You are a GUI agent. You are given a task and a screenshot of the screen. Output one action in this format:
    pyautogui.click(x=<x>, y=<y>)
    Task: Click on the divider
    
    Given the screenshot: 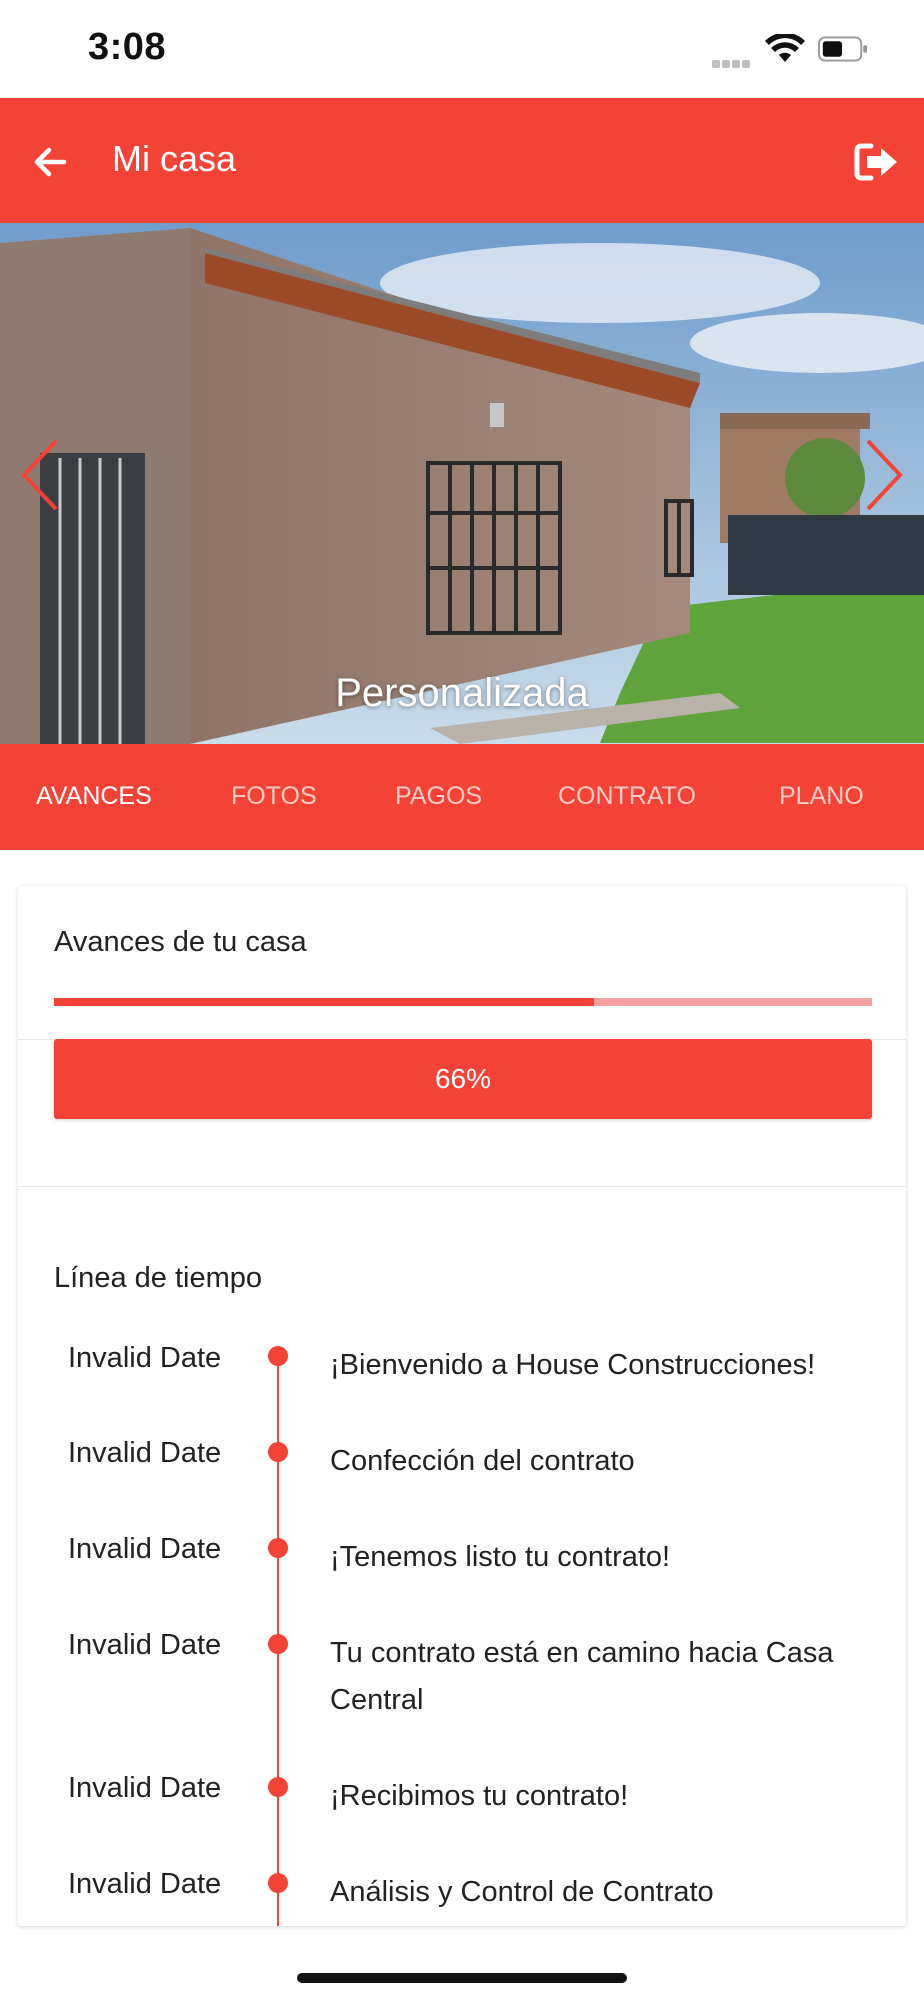 What is the action you would take?
    pyautogui.click(x=462, y=1186)
    